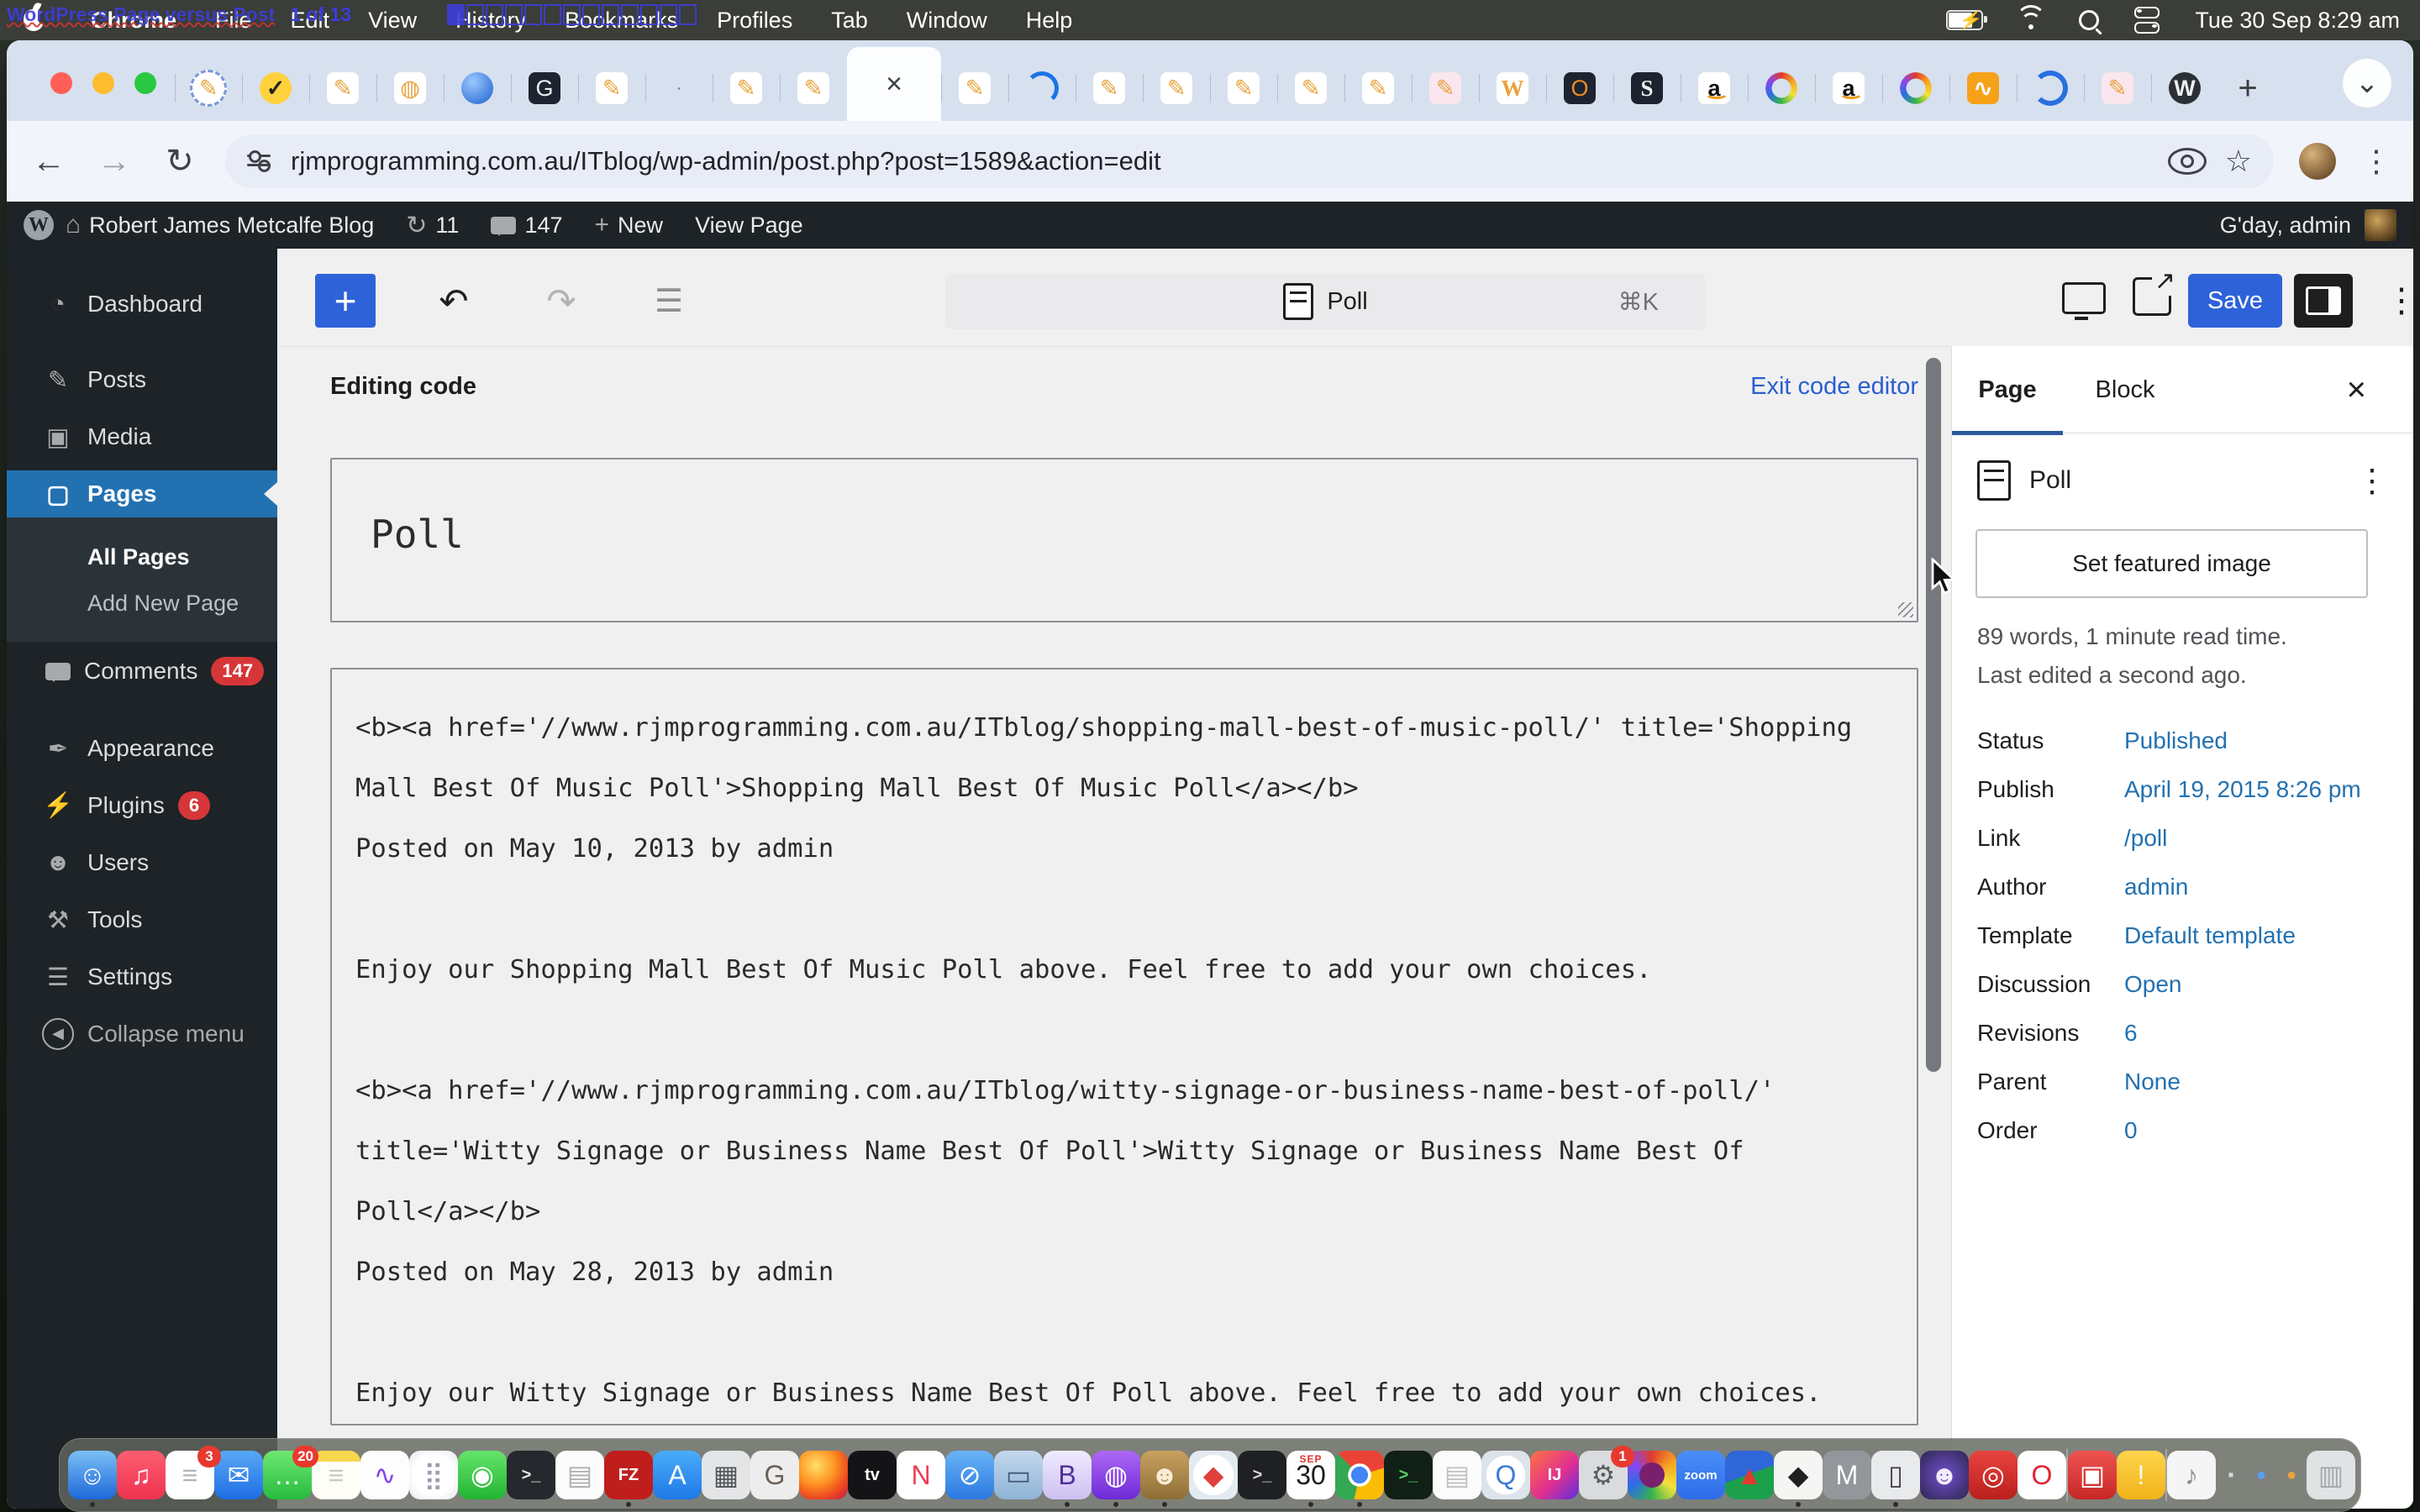  What do you see at coordinates (579, 1475) in the screenshot?
I see `dock-textedit: ▤` at bounding box center [579, 1475].